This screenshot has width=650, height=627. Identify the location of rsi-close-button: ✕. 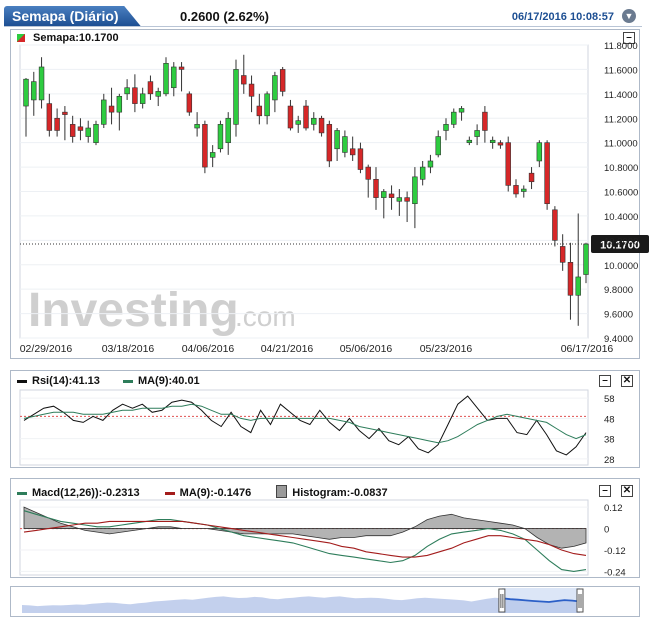
(627, 381).